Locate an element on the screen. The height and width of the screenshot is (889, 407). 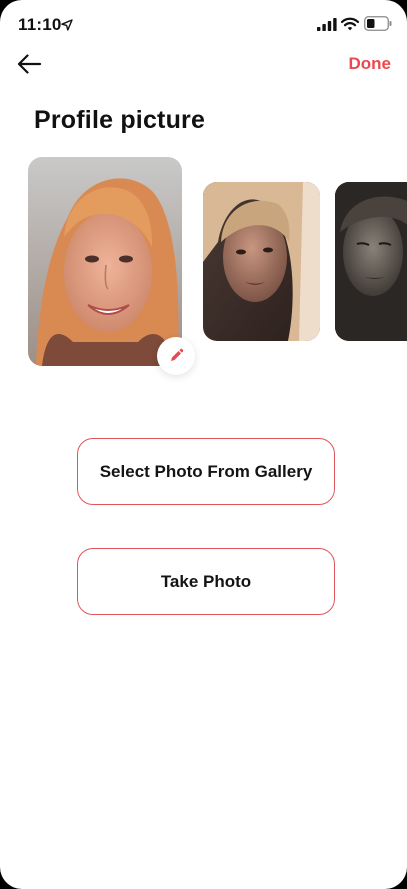
back-button is located at coordinates (29, 64).